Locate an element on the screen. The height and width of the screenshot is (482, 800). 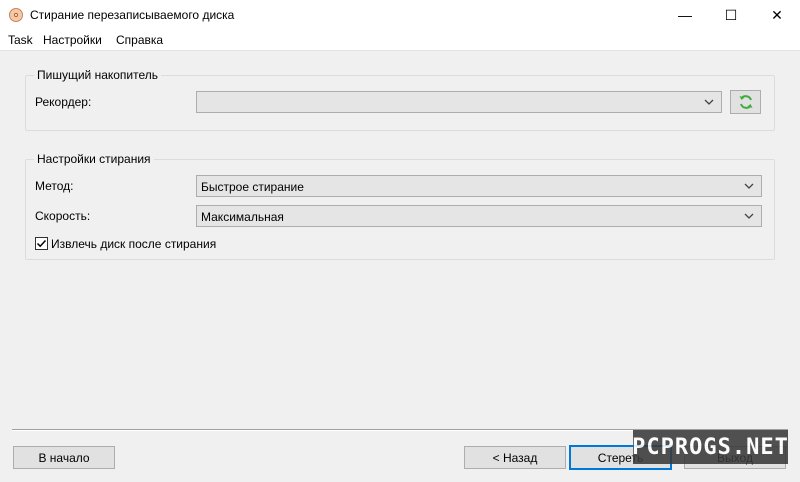
maximize-button: ☐ is located at coordinates (731, 15).